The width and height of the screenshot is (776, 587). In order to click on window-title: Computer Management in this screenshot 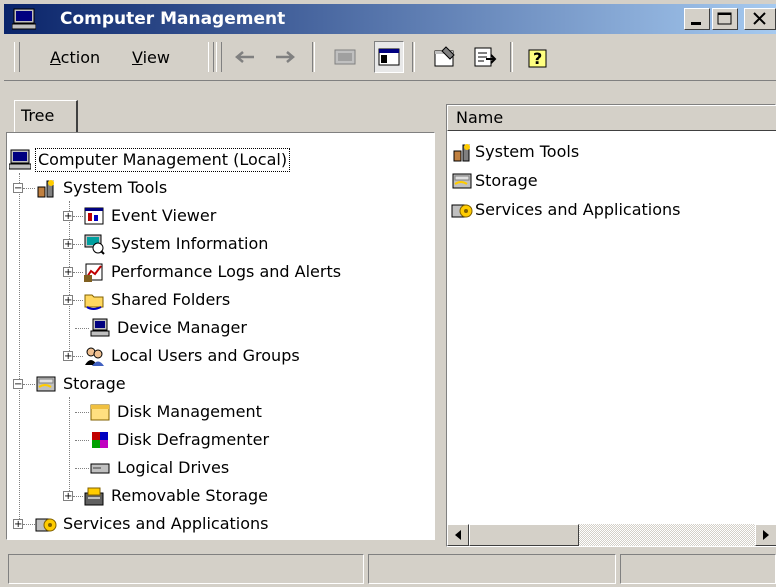, I will do `click(173, 19)`.